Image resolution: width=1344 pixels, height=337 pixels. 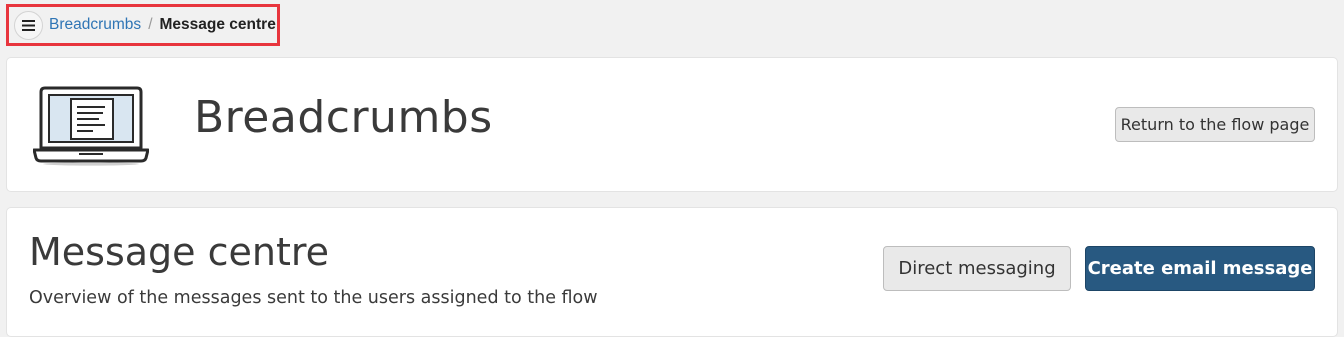 I want to click on direct-messaging-button: Direct messaging, so click(x=977, y=268).